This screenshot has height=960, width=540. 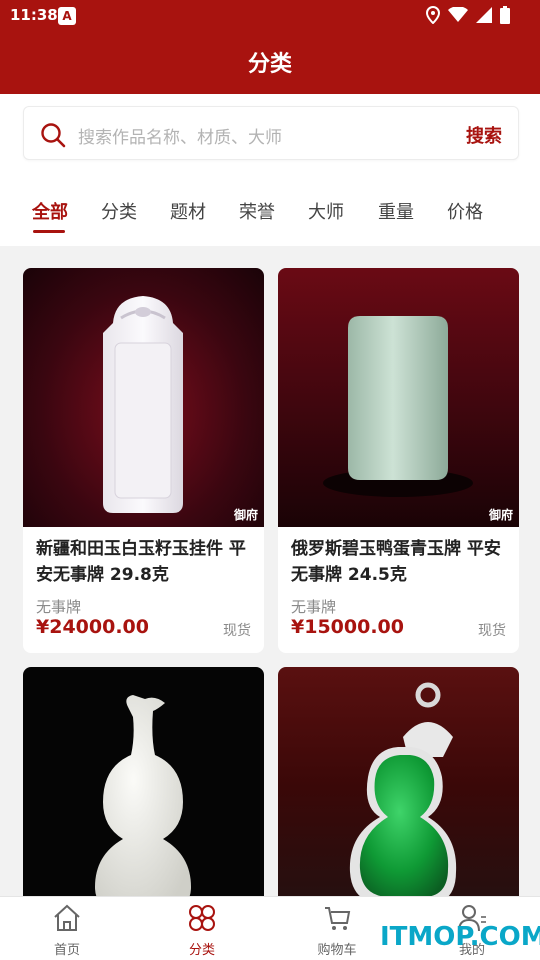 What do you see at coordinates (465, 211) in the screenshot?
I see `tab-price: 价格` at bounding box center [465, 211].